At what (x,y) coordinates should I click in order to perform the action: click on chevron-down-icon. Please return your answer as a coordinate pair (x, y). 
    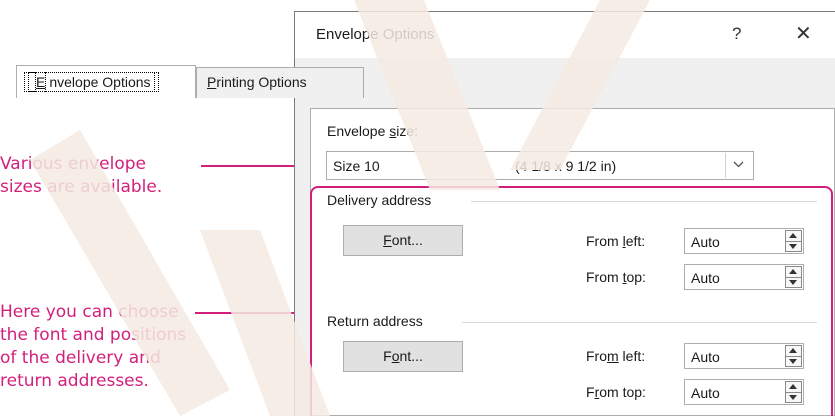
    Looking at the image, I should click on (738, 165).